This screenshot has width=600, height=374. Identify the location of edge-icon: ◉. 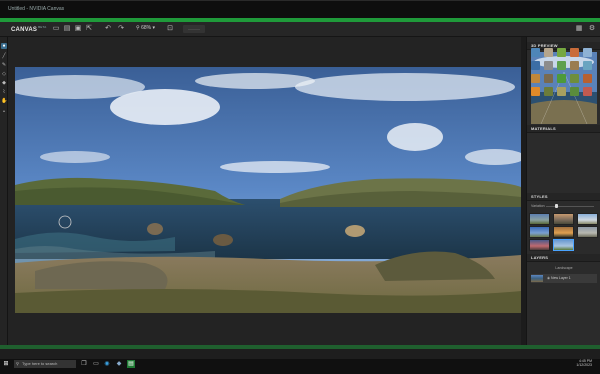
(107, 364).